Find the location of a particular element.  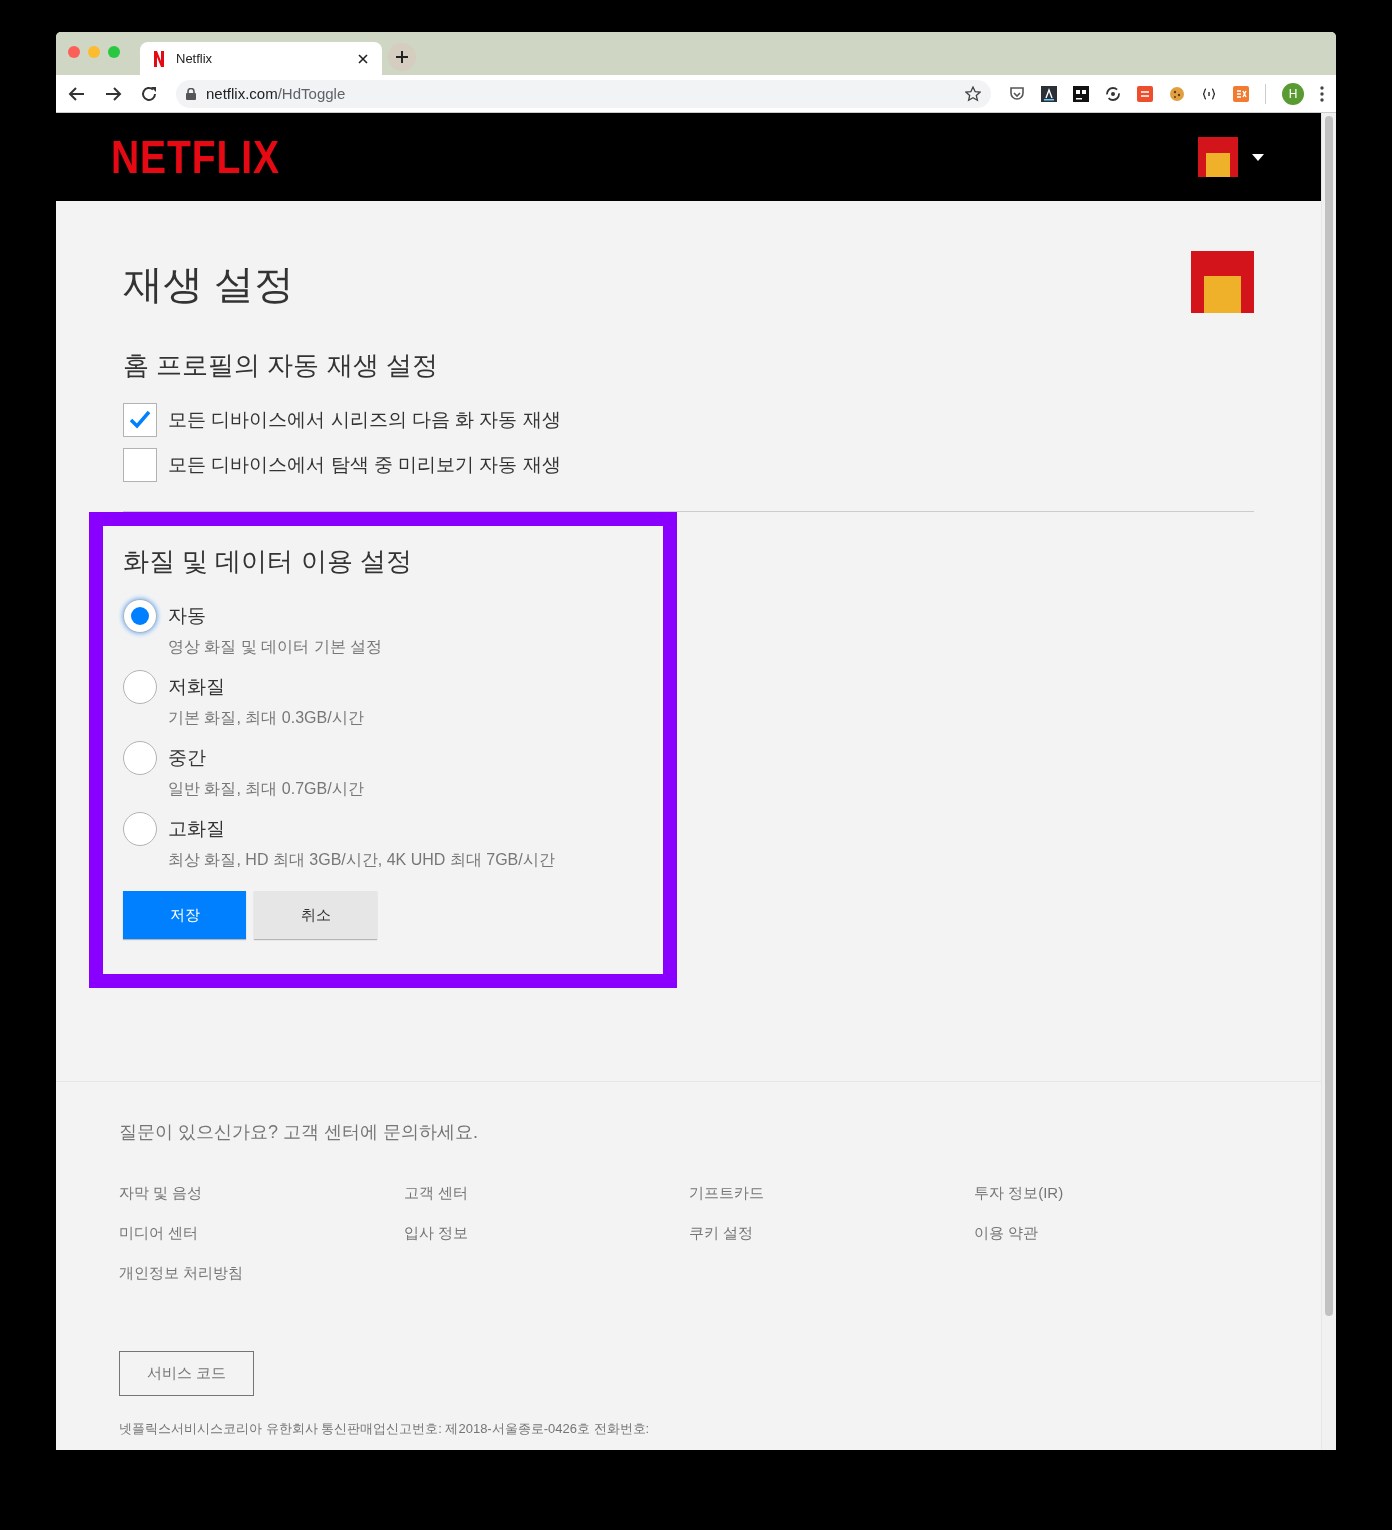

new-tab-icon is located at coordinates (402, 57).